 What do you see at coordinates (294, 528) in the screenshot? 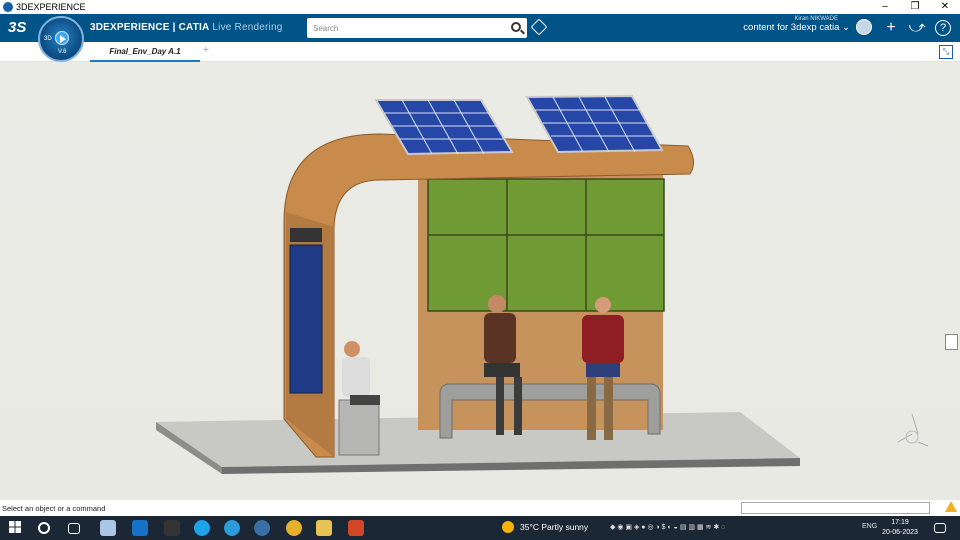
I see `chrome-icon` at bounding box center [294, 528].